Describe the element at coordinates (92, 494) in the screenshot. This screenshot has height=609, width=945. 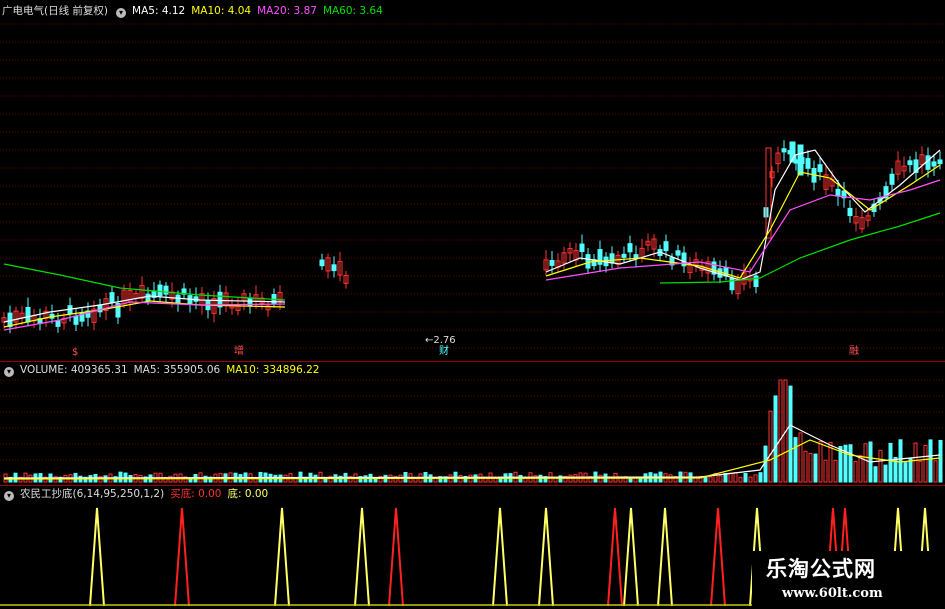
I see `indicator-name: 农民工抄底(6,14,95,250,1,2)` at that location.